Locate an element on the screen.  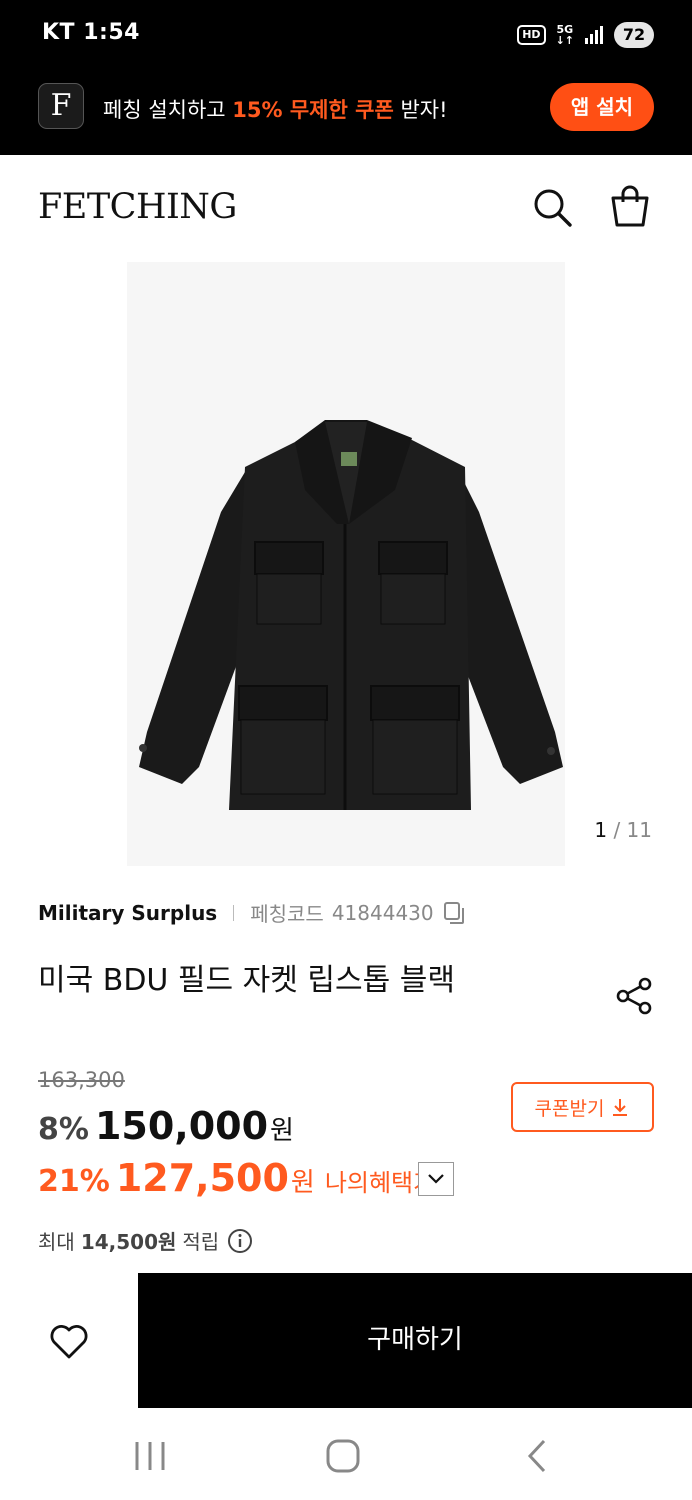
search-button is located at coordinates (552, 207).